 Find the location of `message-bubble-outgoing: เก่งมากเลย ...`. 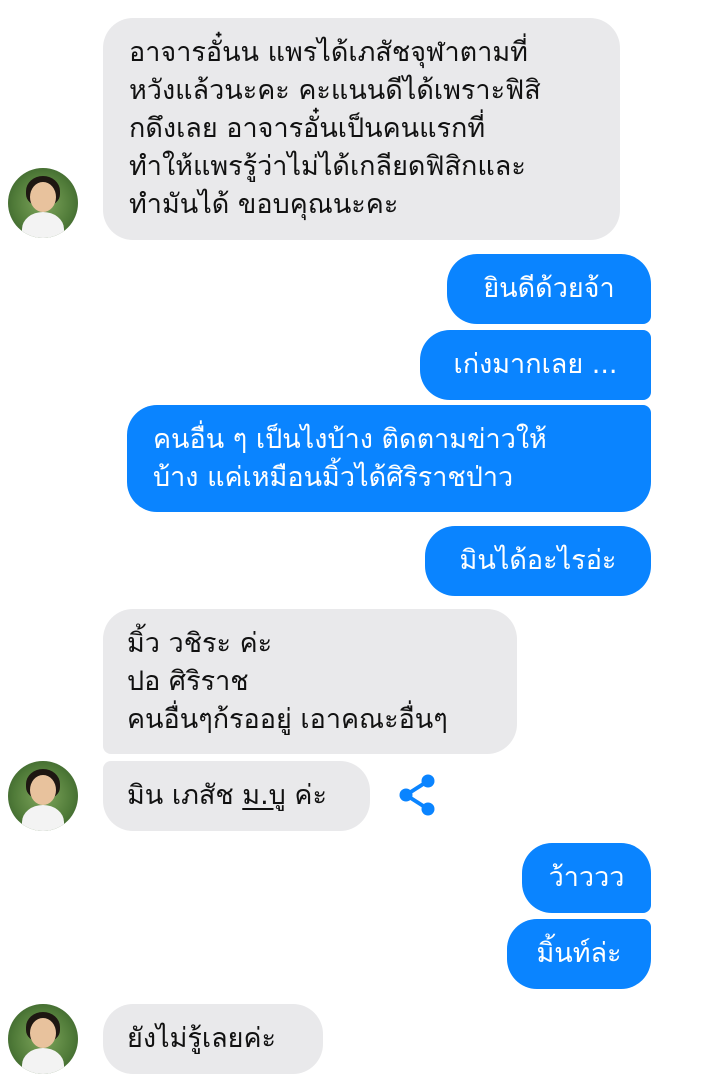

message-bubble-outgoing: เก่งมากเลย ... is located at coordinates (535, 365).